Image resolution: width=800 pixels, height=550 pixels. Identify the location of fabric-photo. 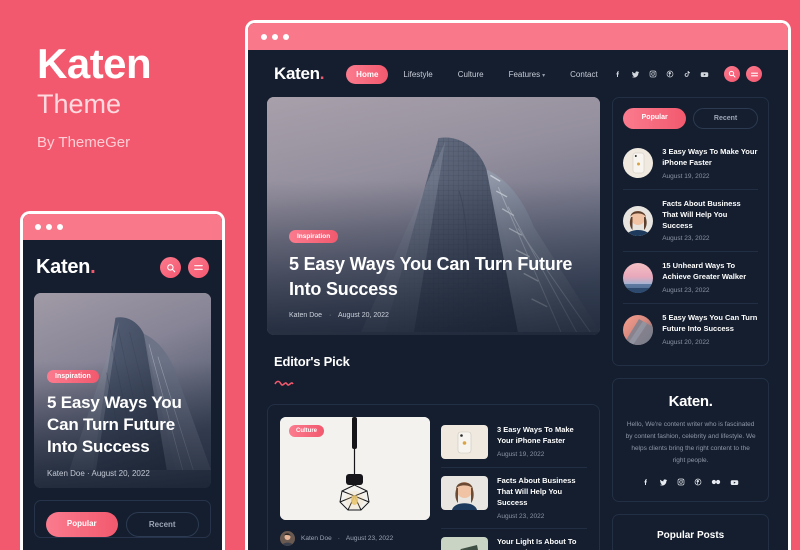
(638, 329).